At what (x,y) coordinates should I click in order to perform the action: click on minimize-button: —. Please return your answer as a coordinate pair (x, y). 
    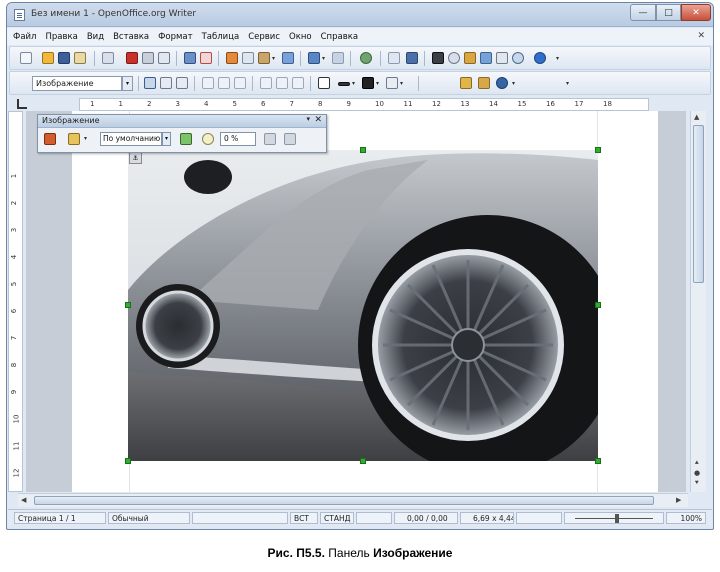
    Looking at the image, I should click on (643, 12).